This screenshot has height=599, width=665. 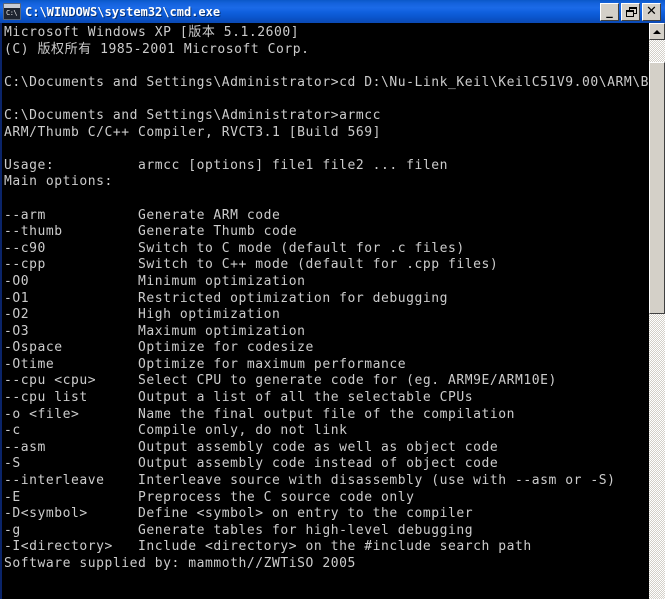 I want to click on console-icon-prompt: C:\, so click(x=12, y=13).